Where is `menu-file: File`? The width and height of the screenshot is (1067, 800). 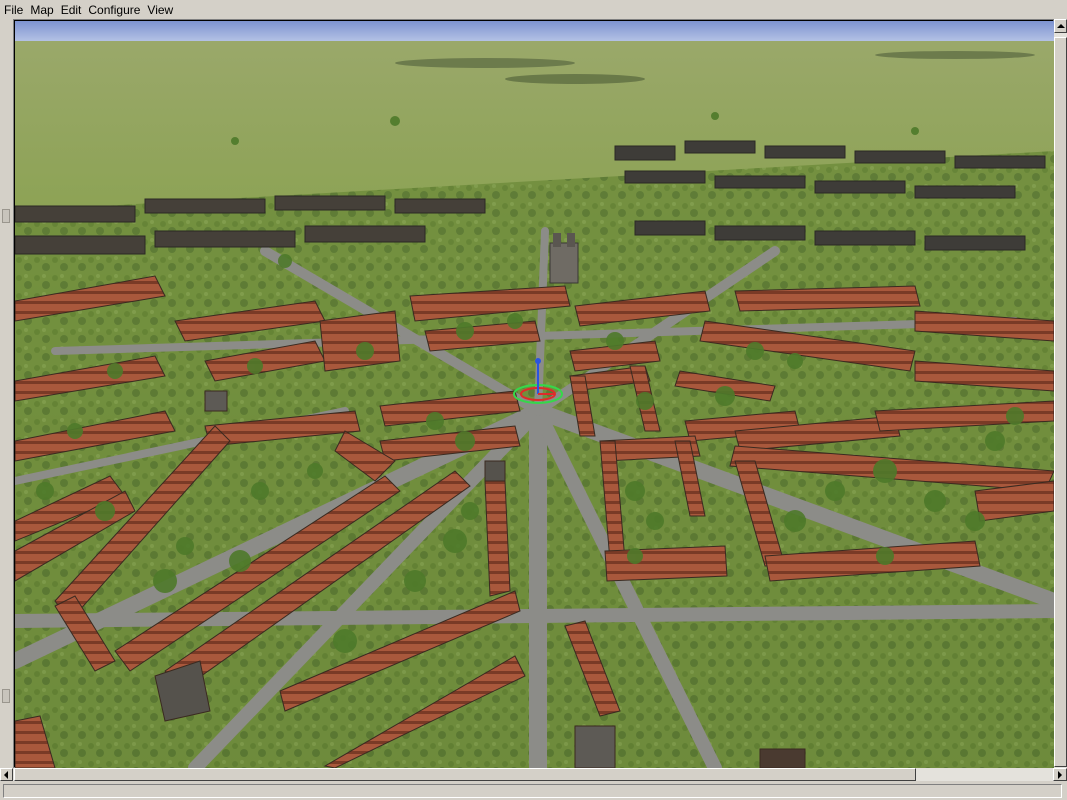 menu-file: File is located at coordinates (13, 10).